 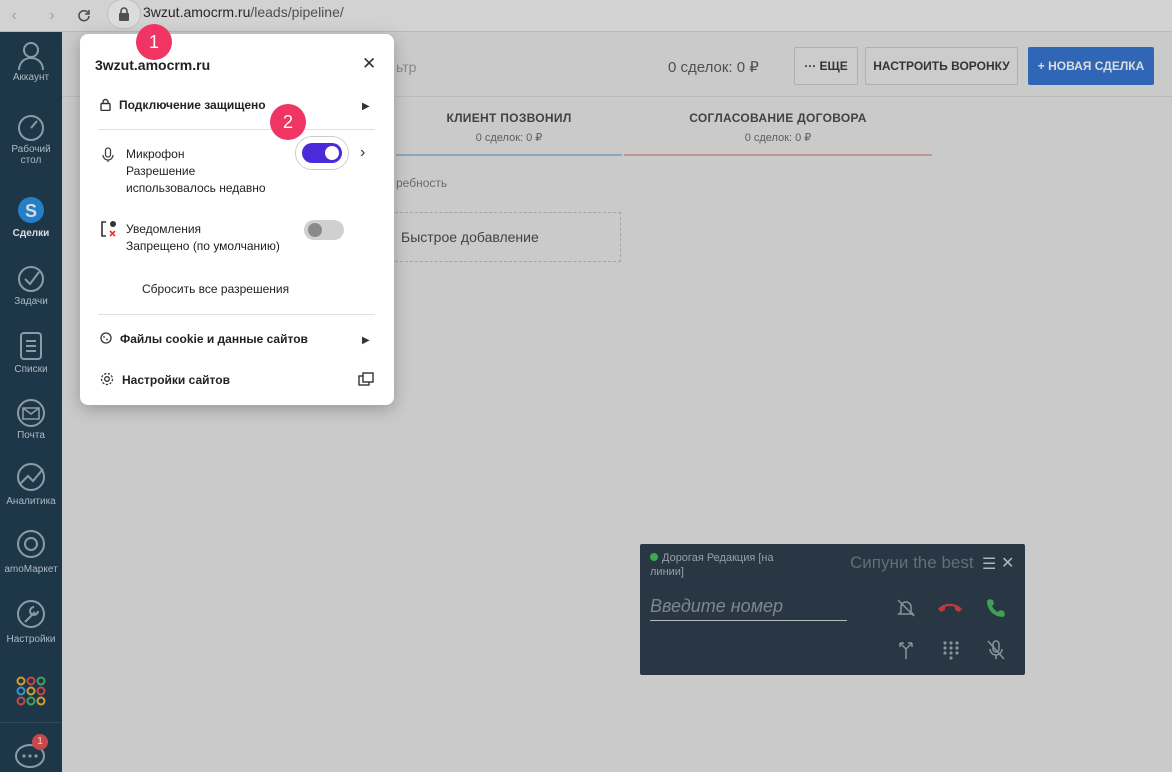 I want to click on hangup-icon, so click(x=950, y=607).